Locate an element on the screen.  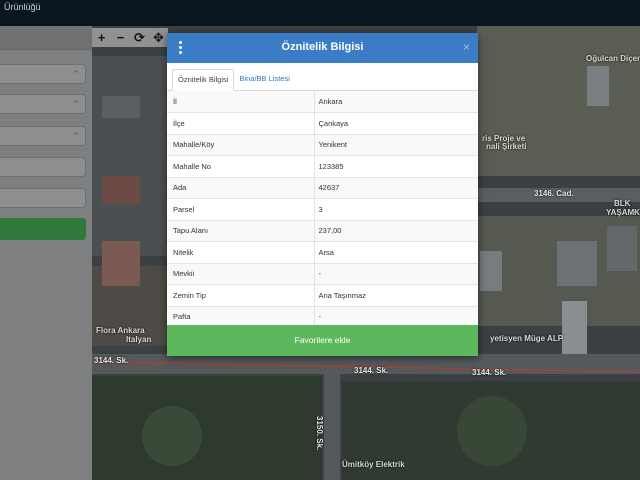
refresh-button: ⟳ is located at coordinates (139, 37).